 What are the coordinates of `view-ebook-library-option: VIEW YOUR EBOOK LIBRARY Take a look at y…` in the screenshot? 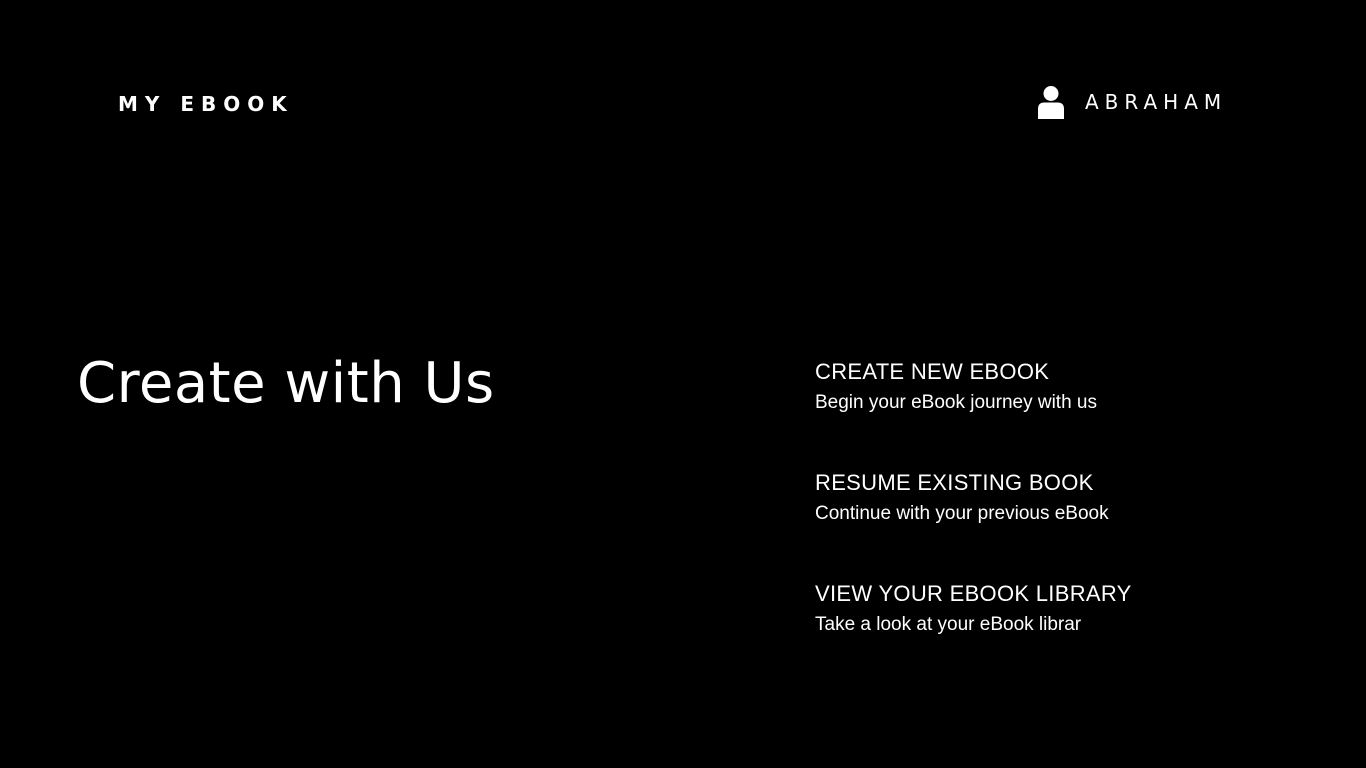 It's located at (1065, 635).